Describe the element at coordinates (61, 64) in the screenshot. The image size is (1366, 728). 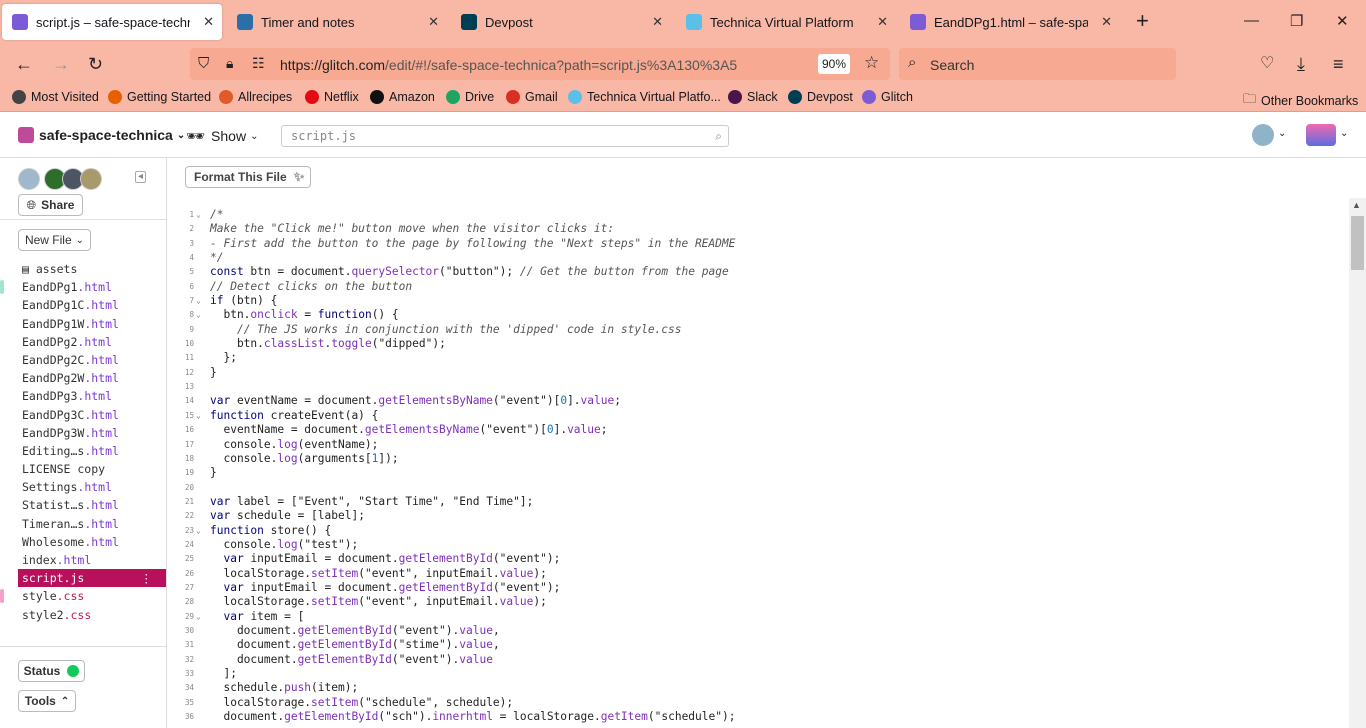
I see `forward-arrow-icon: →` at that location.